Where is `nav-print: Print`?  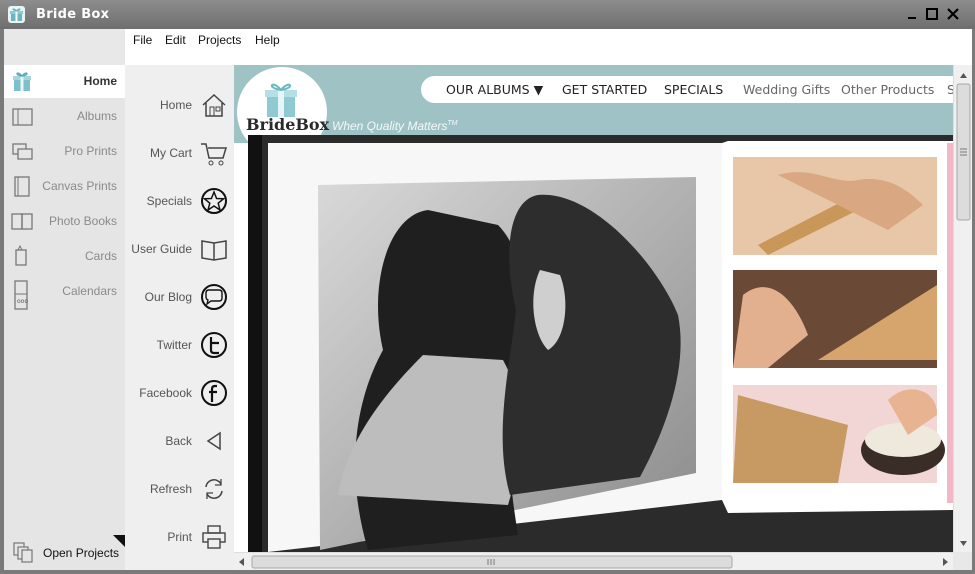 nav-print: Print is located at coordinates (179, 539).